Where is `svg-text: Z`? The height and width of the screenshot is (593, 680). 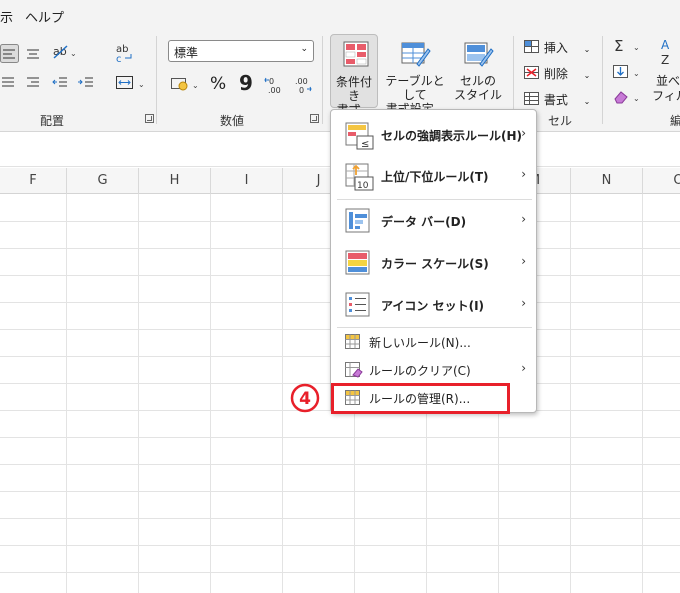 svg-text: Z is located at coordinates (665, 60).